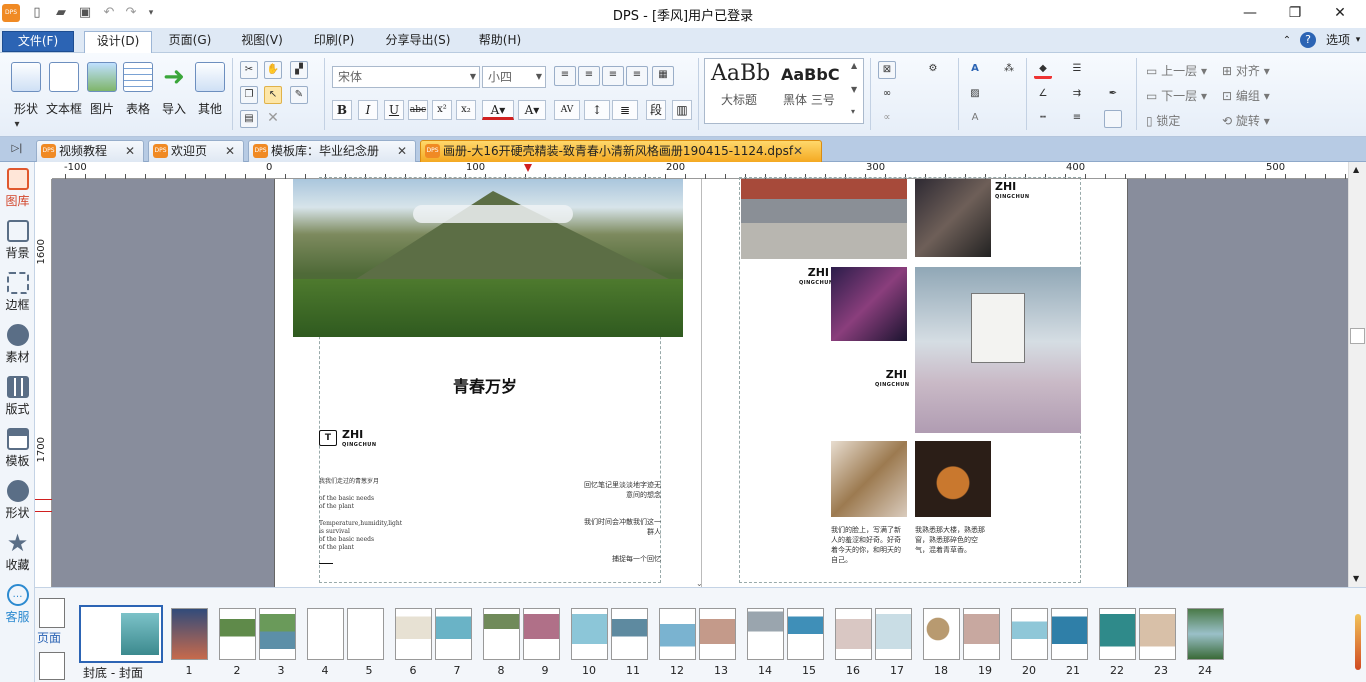  I want to click on paste-icon: ▤, so click(249, 119).